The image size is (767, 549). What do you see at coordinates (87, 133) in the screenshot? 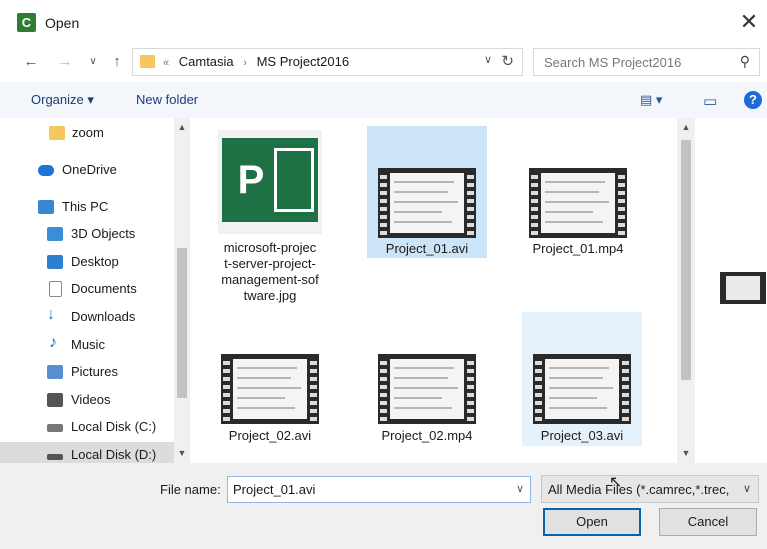
I see `sidebar-item-zoom: zoom` at bounding box center [87, 133].